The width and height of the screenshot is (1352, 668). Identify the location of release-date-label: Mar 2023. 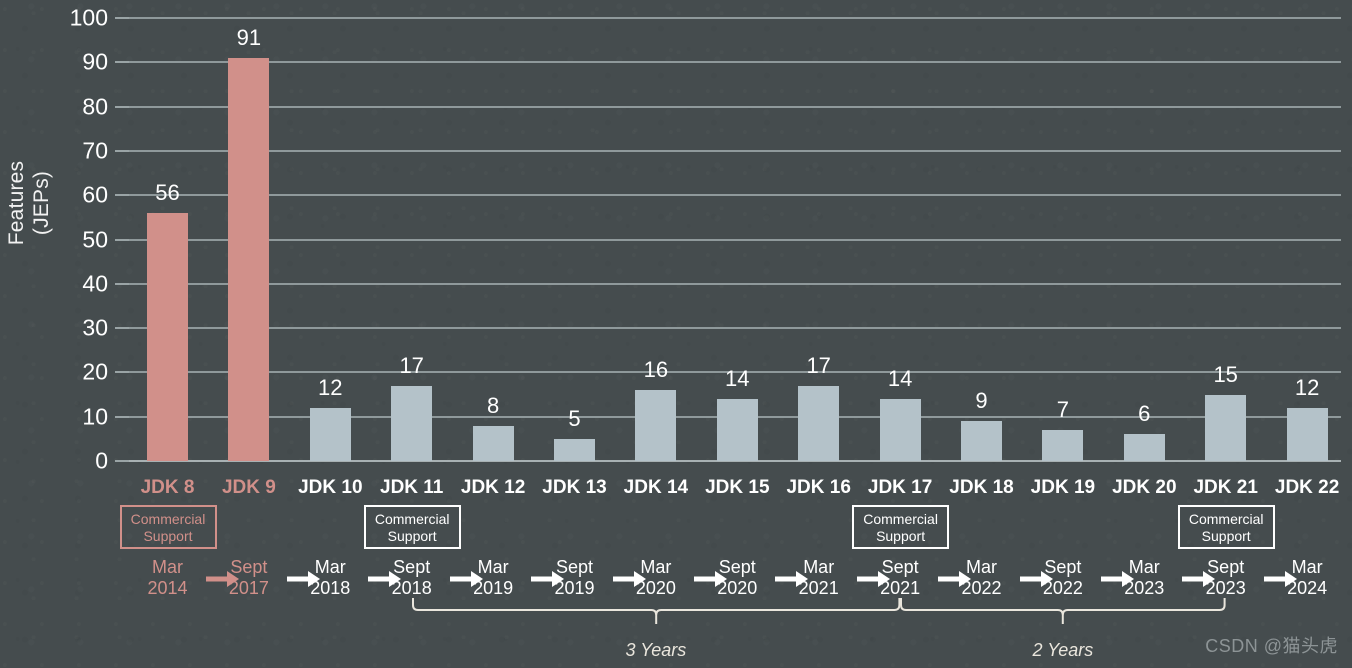
(1144, 577).